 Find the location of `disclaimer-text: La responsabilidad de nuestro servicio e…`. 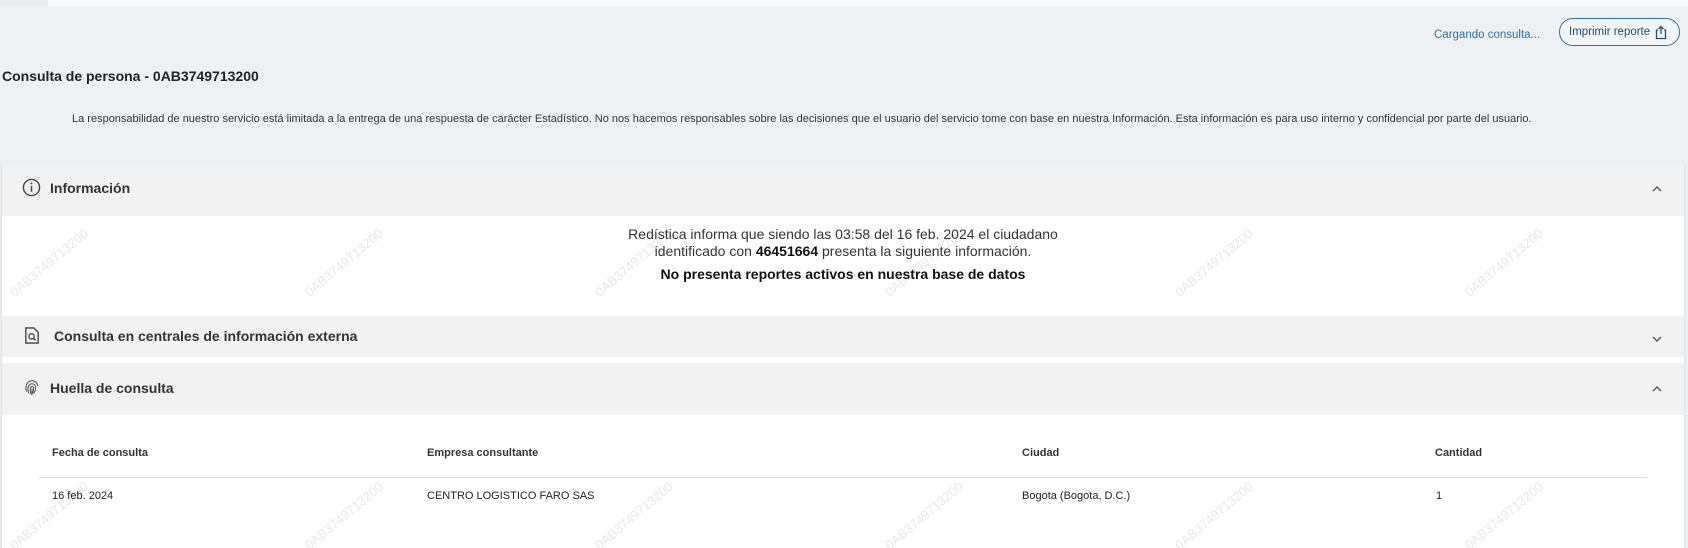

disclaimer-text: La responsabilidad de nuestro servicio e… is located at coordinates (802, 119).